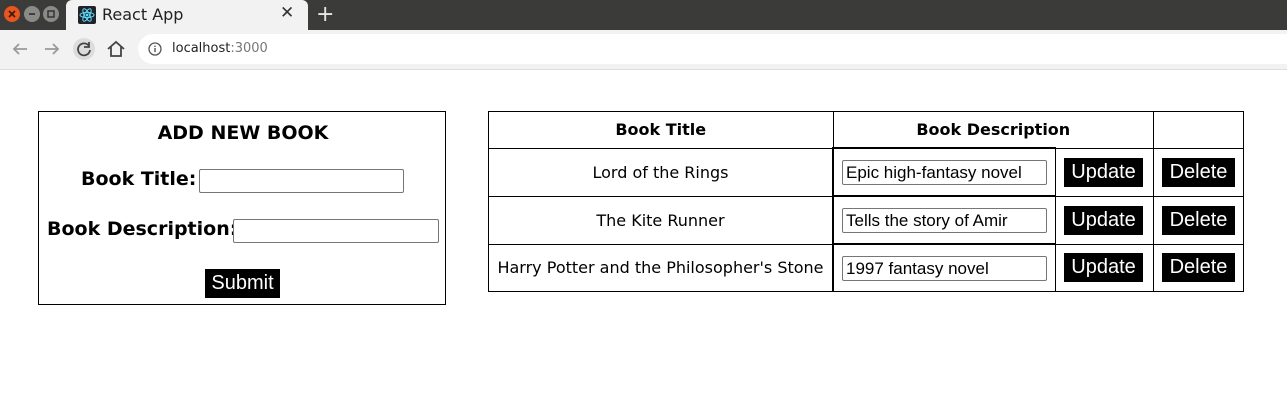 The image size is (1287, 406). Describe the element at coordinates (143, 14) in the screenshot. I see `tab-title: React App` at that location.